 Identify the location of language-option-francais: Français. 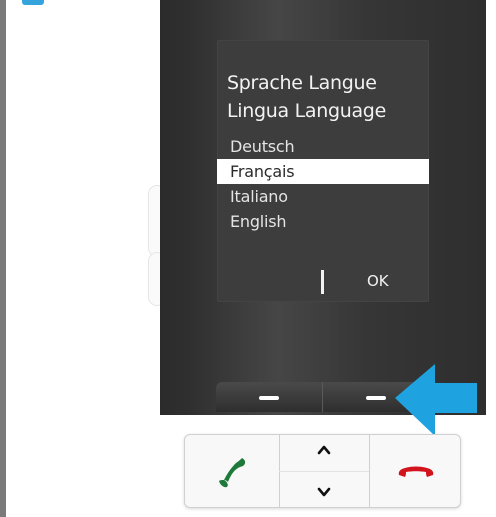
(323, 171).